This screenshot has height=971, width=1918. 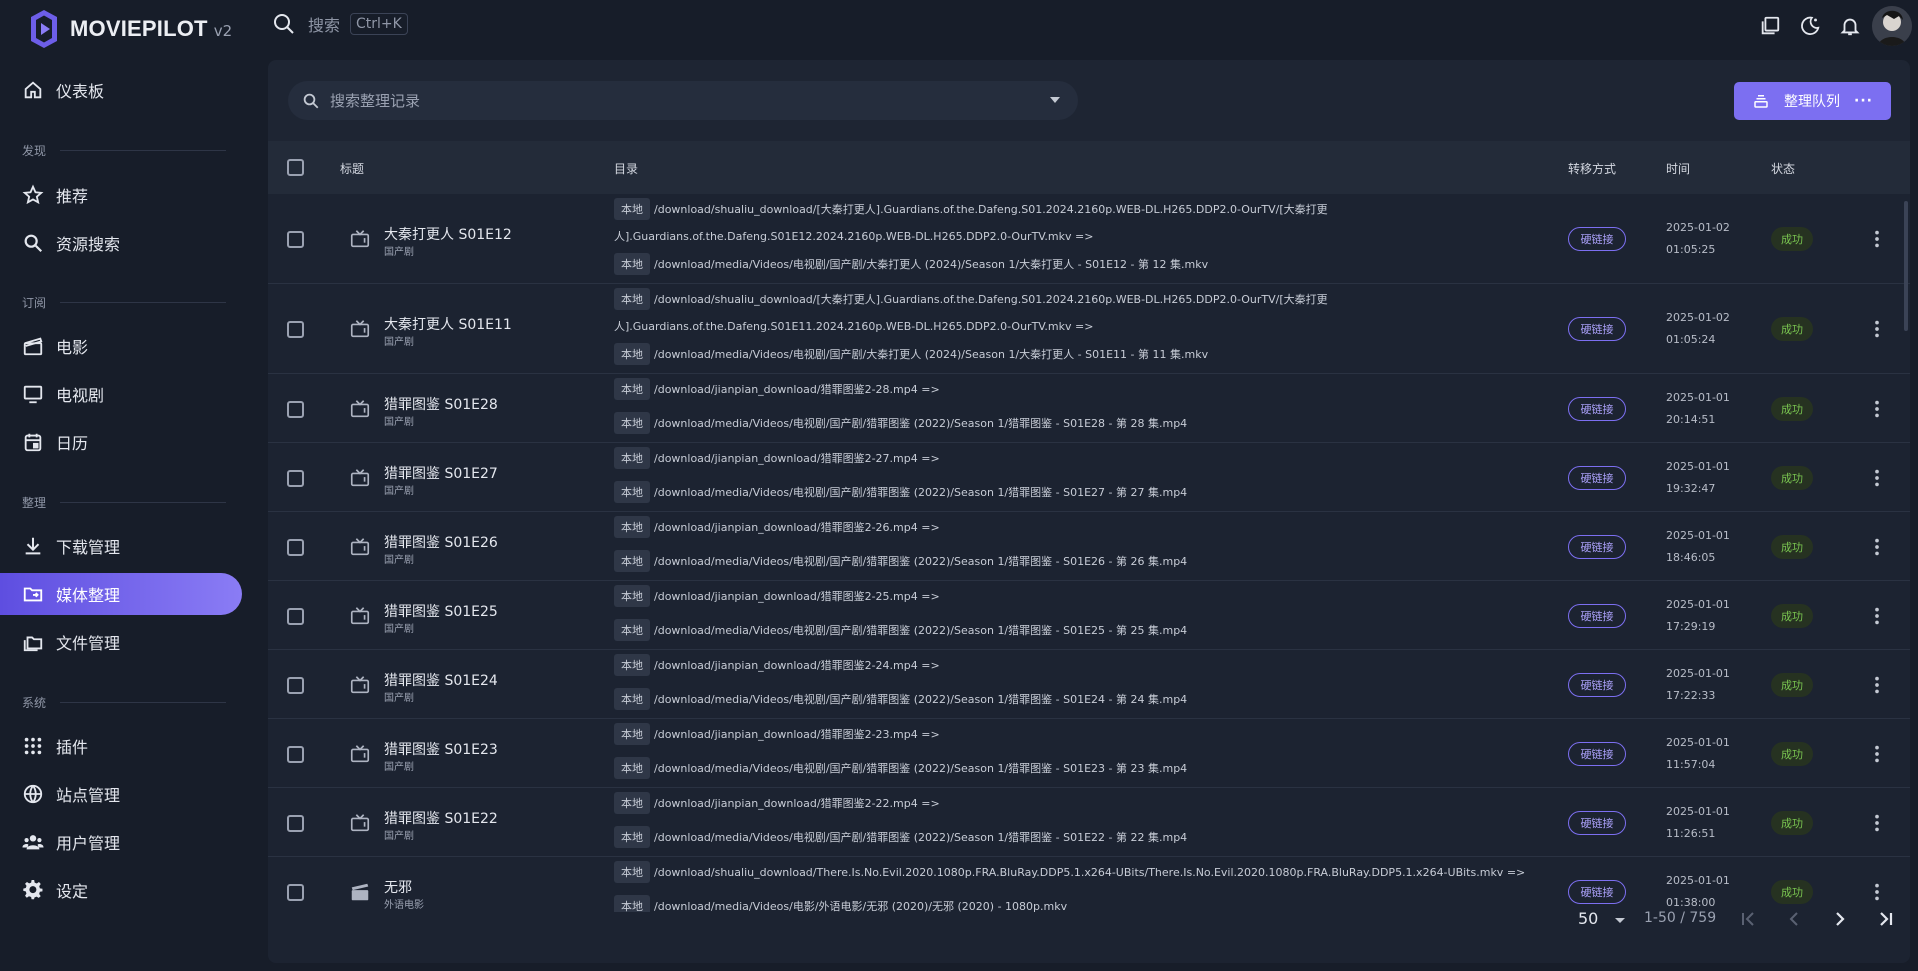 What do you see at coordinates (1748, 919) in the screenshot?
I see `first-page-icon` at bounding box center [1748, 919].